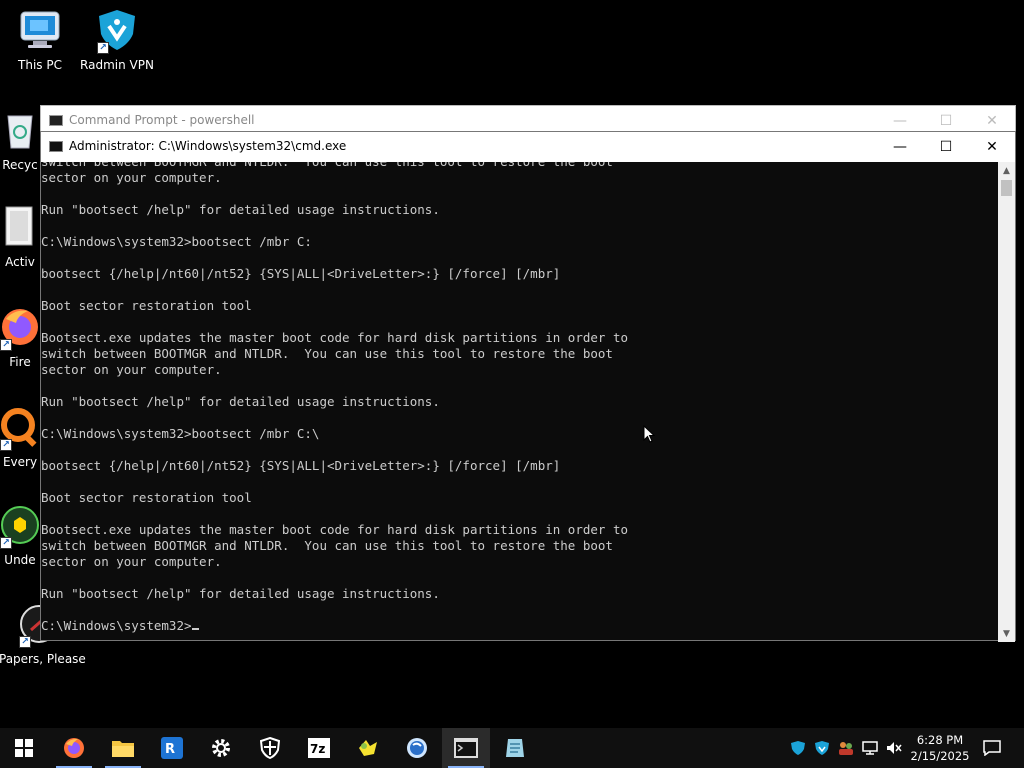 The image size is (1024, 768). What do you see at coordinates (334, 626) in the screenshot?
I see `console-prompt-line: C:\Windows\system32>` at bounding box center [334, 626].